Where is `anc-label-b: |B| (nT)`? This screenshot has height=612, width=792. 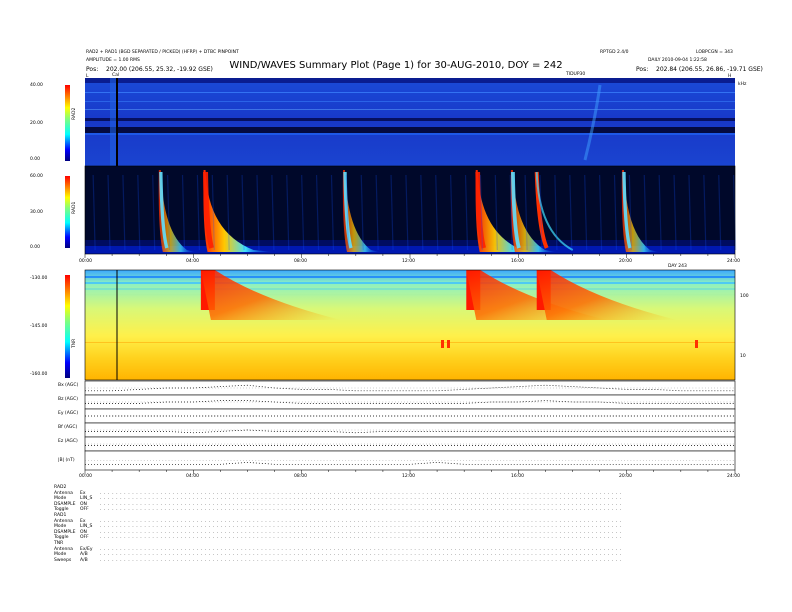 anc-label-b: |B| (nT) is located at coordinates (66, 460).